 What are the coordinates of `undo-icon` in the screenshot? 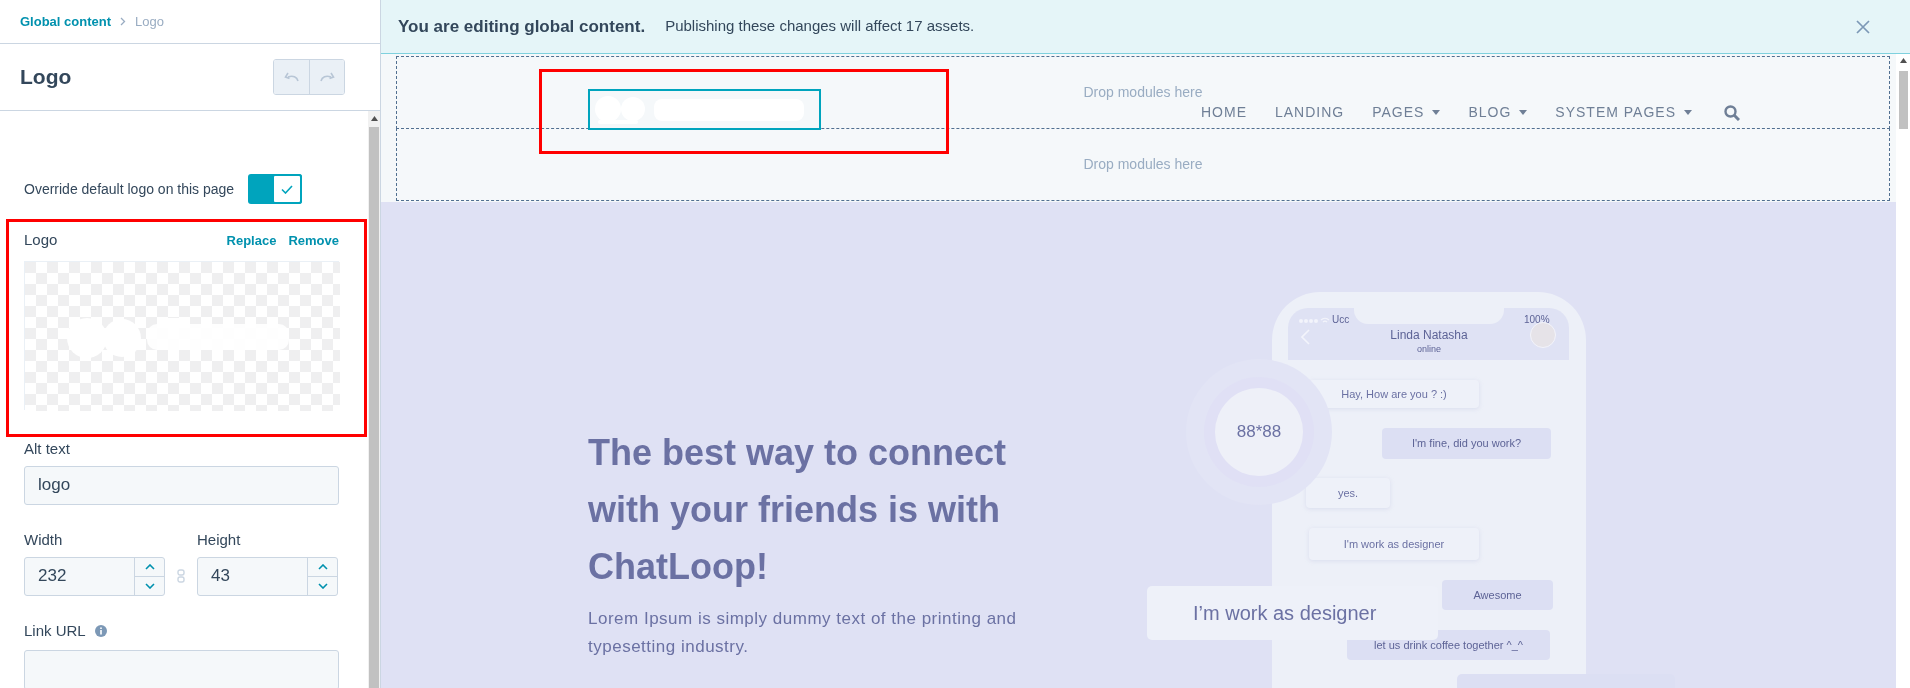 It's located at (291, 77).